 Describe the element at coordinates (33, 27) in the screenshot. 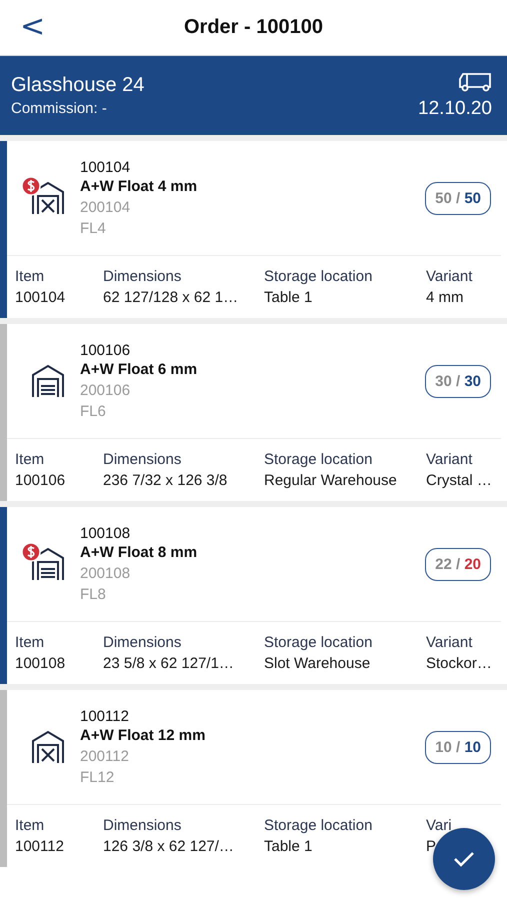

I see `back-button: <` at that location.